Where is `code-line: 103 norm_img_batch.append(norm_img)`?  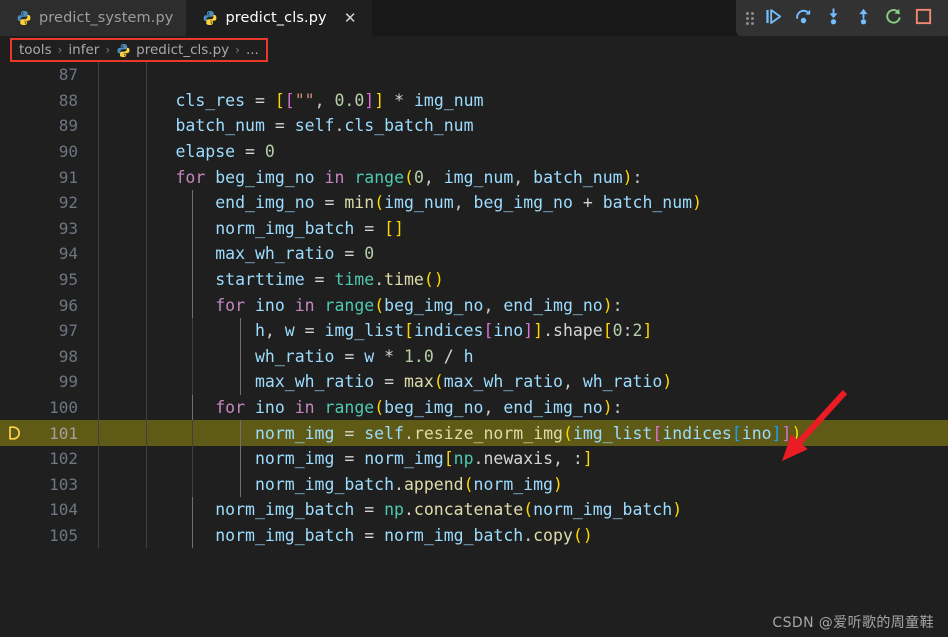
code-line: 103 norm_img_batch.append(norm_img) is located at coordinates (474, 484).